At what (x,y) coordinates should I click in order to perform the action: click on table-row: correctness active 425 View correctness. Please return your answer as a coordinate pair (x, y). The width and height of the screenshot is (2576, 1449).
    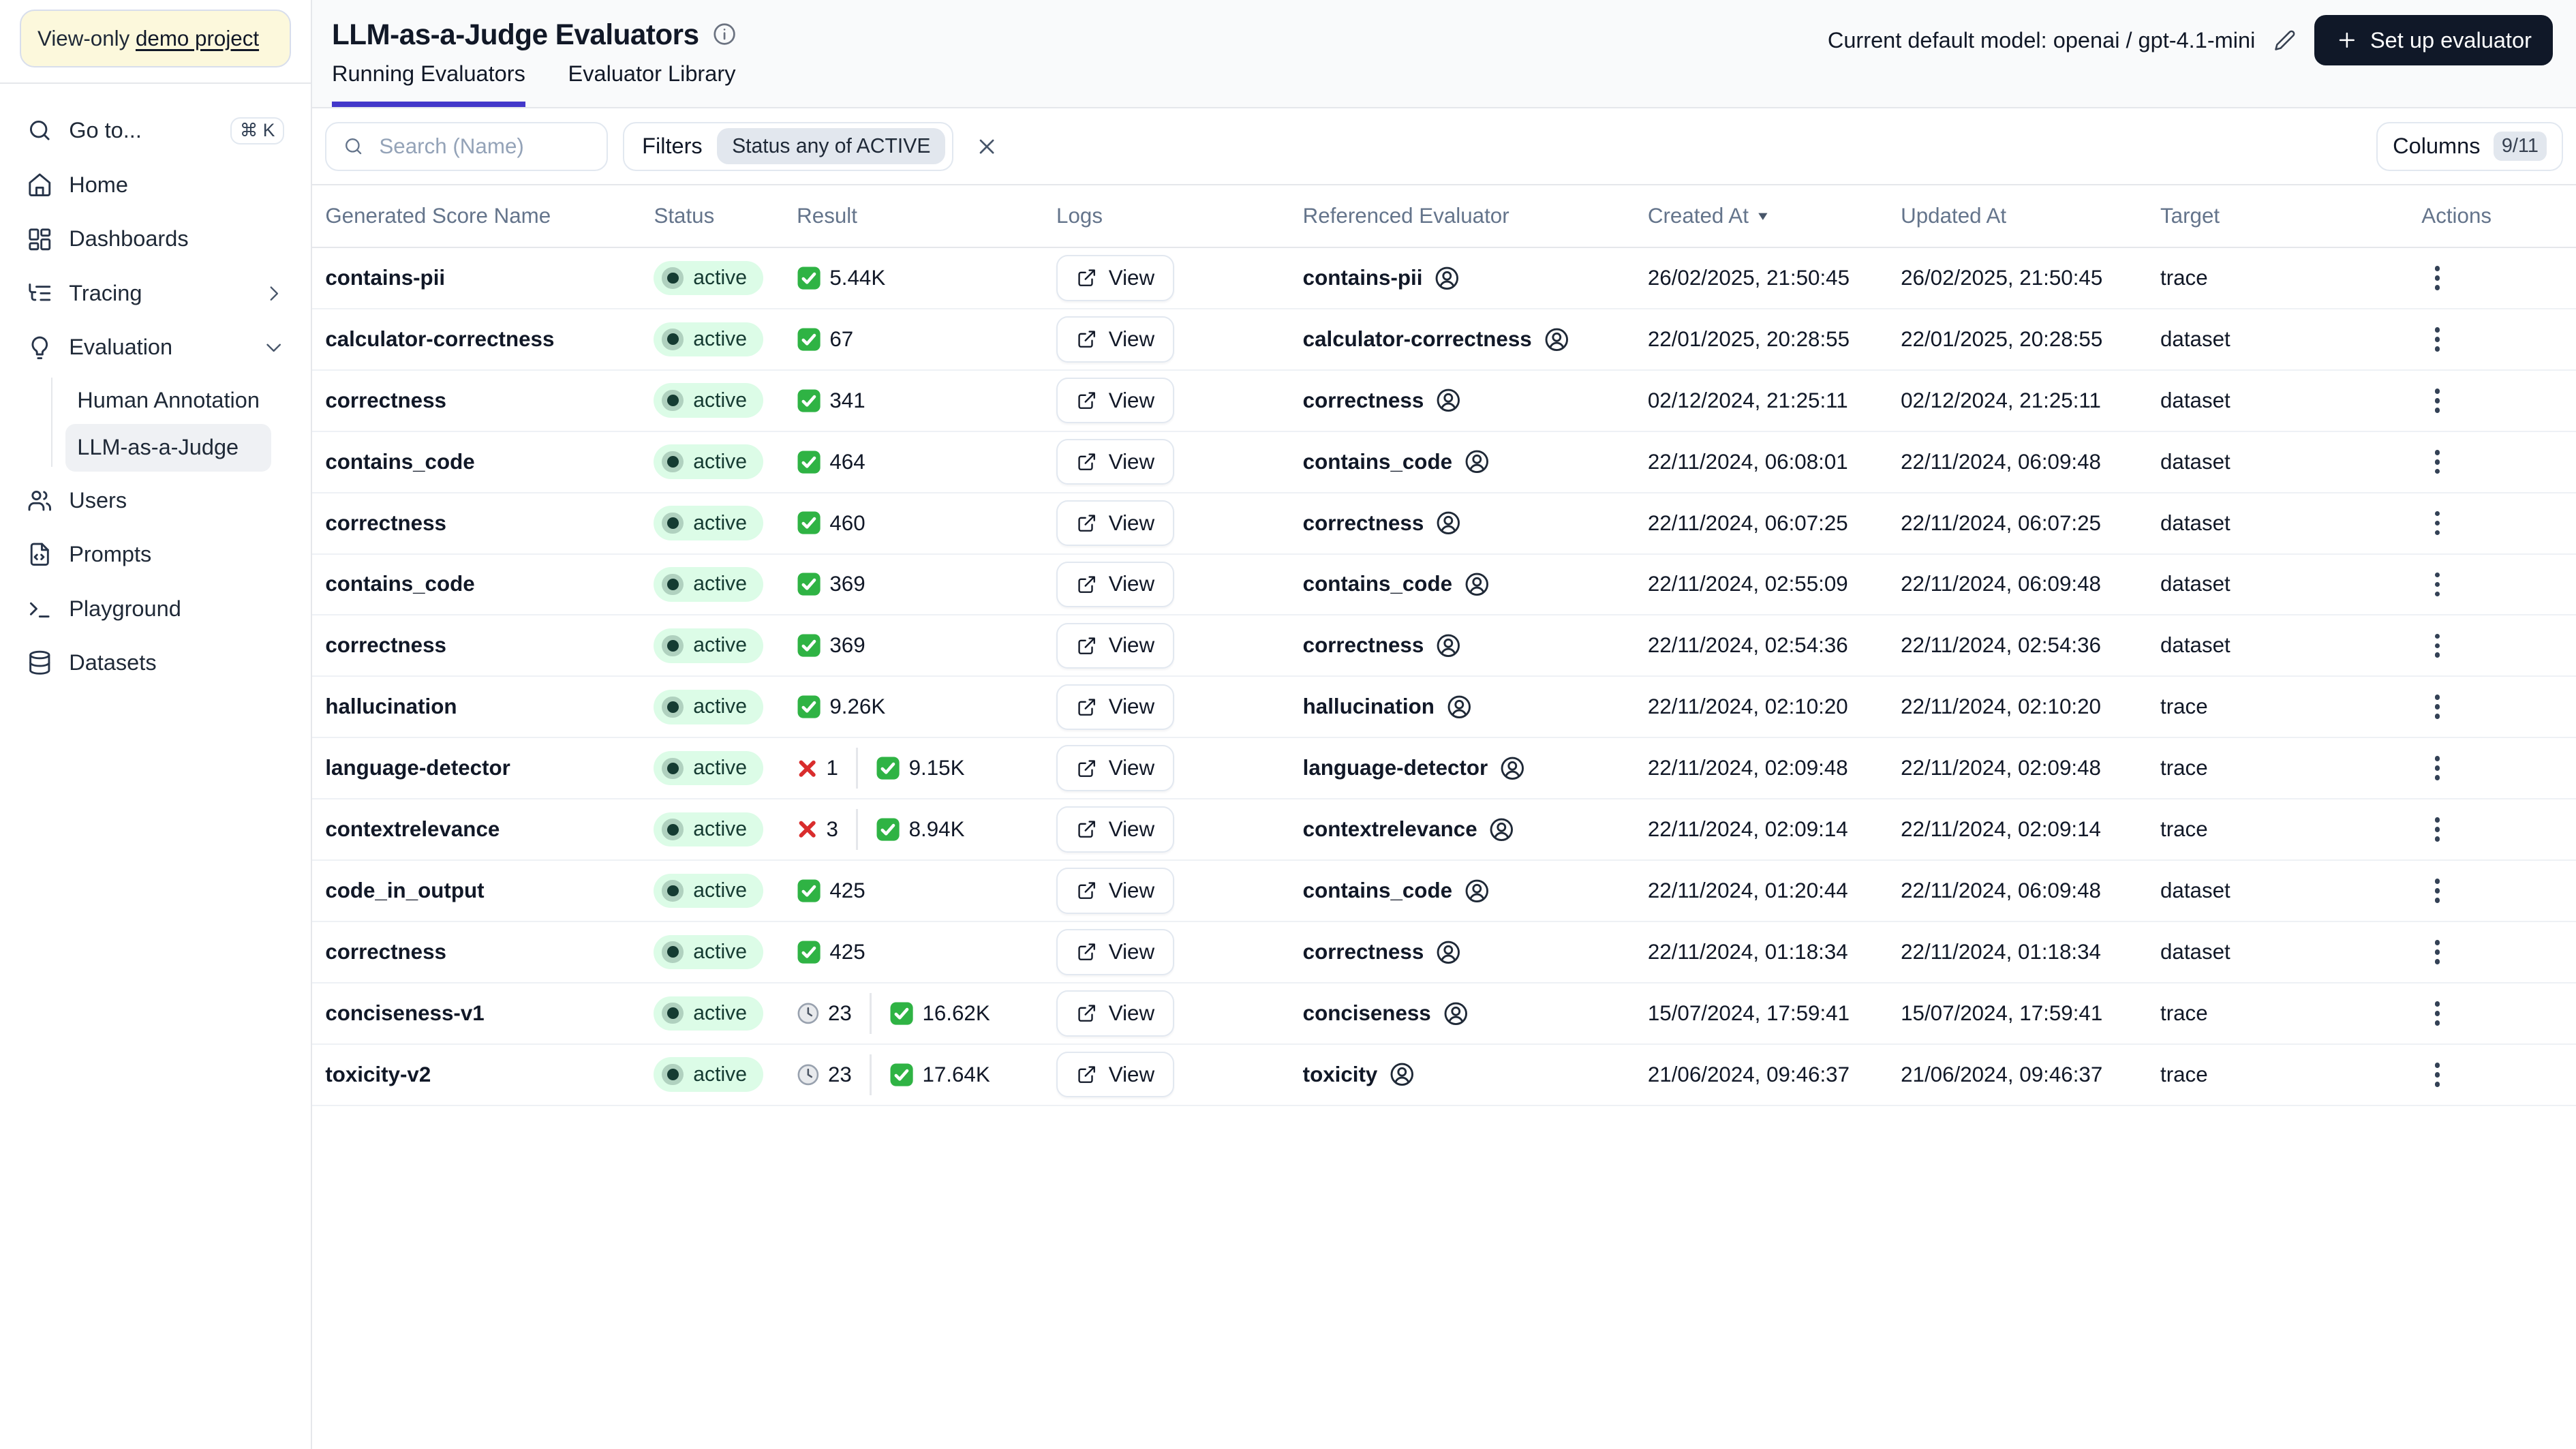
    Looking at the image, I should click on (1444, 953).